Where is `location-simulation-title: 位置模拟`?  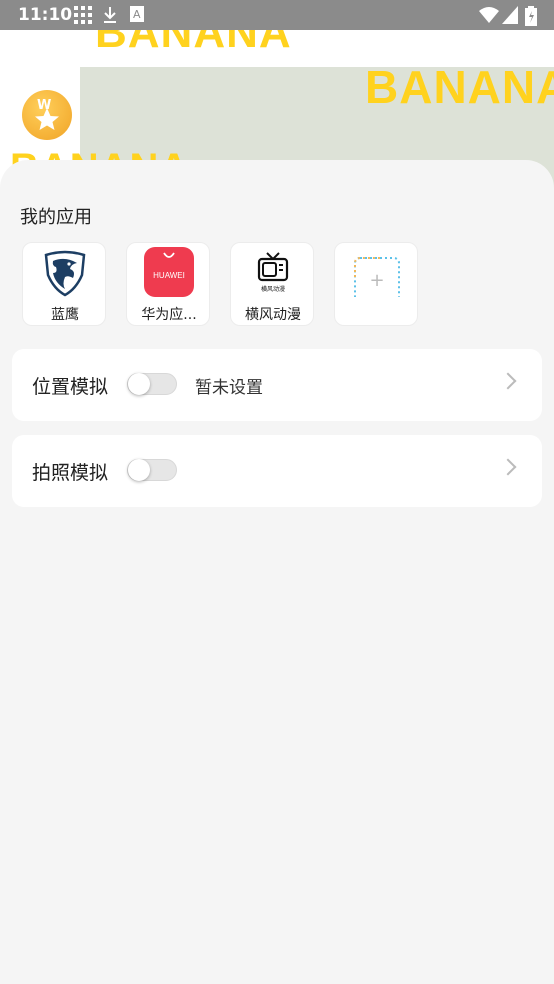 location-simulation-title: 位置模拟 is located at coordinates (70, 387).